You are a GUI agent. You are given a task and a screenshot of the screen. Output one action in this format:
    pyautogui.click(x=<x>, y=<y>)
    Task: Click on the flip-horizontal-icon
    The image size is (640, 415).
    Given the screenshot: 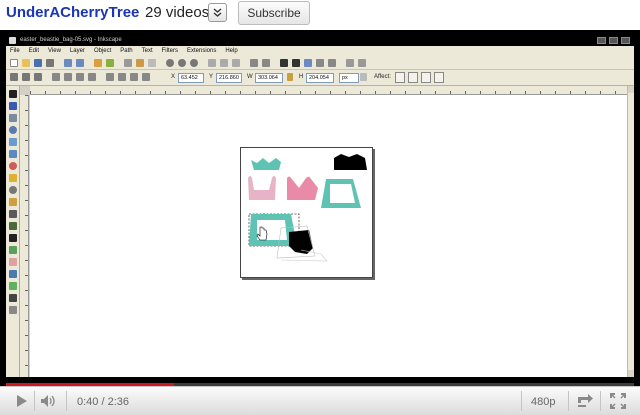 What is the action you would take?
    pyautogui.click(x=80, y=77)
    